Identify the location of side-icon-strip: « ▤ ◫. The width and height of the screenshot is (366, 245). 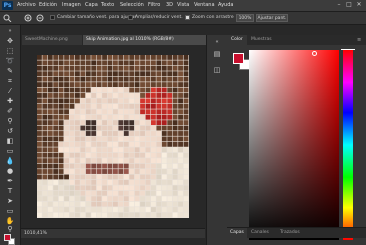
(217, 140).